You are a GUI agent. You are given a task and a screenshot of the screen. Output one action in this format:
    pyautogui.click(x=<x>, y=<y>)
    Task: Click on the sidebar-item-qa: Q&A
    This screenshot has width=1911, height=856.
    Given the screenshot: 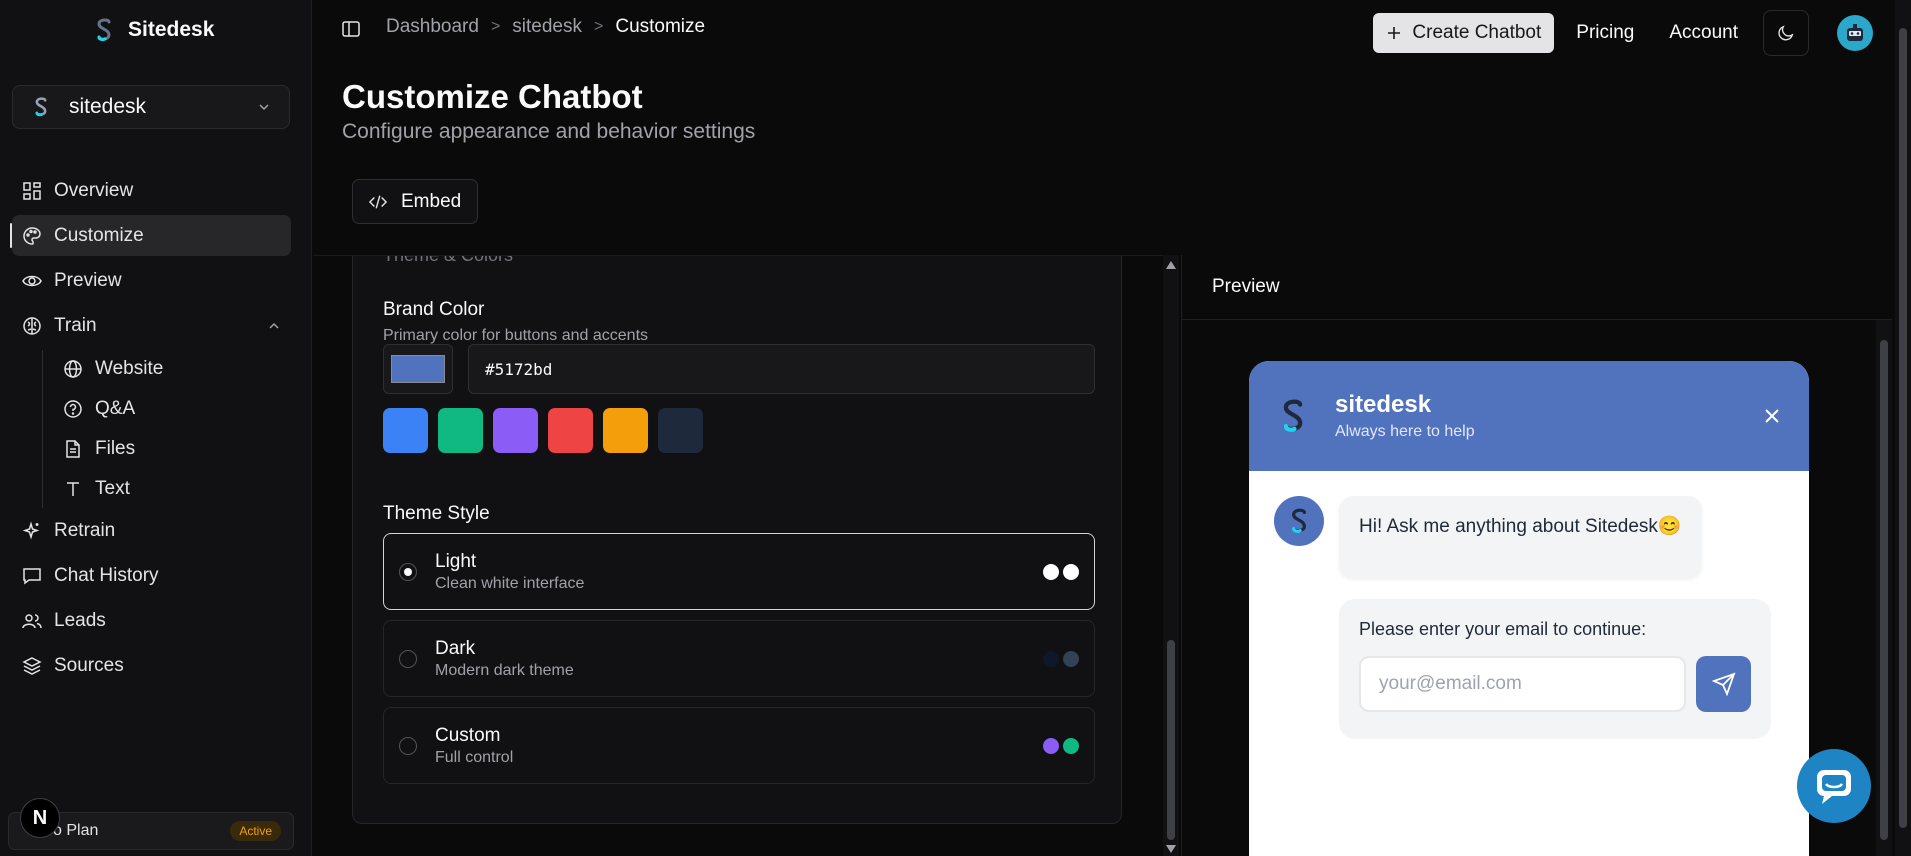 What is the action you would take?
    pyautogui.click(x=172, y=409)
    